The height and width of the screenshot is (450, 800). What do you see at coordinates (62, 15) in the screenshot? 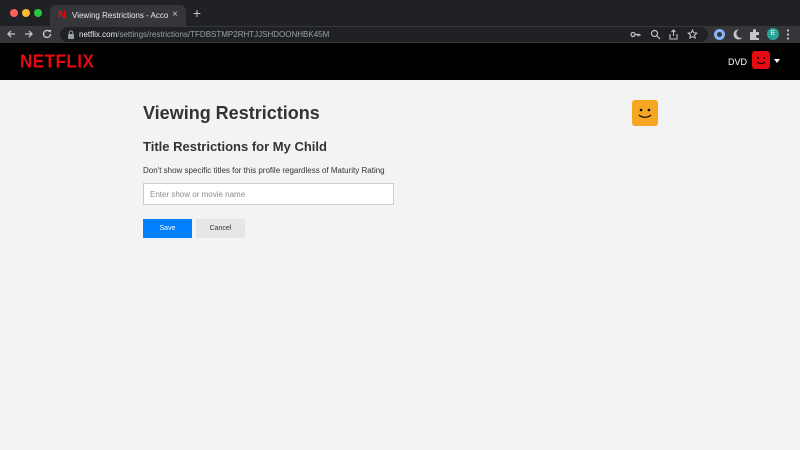
I see `netflix-favicon-icon: N` at bounding box center [62, 15].